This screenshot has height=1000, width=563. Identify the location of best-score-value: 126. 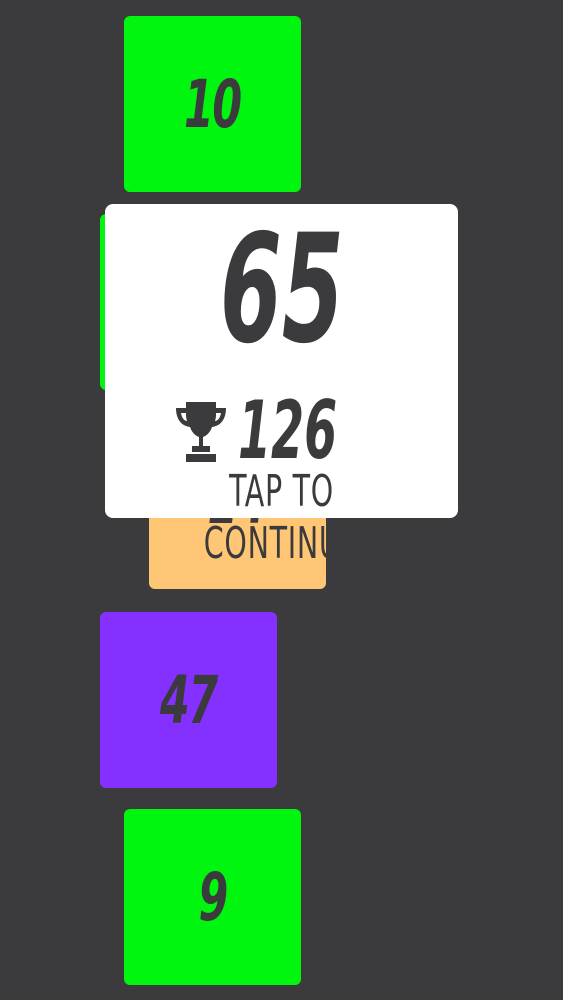
(288, 430).